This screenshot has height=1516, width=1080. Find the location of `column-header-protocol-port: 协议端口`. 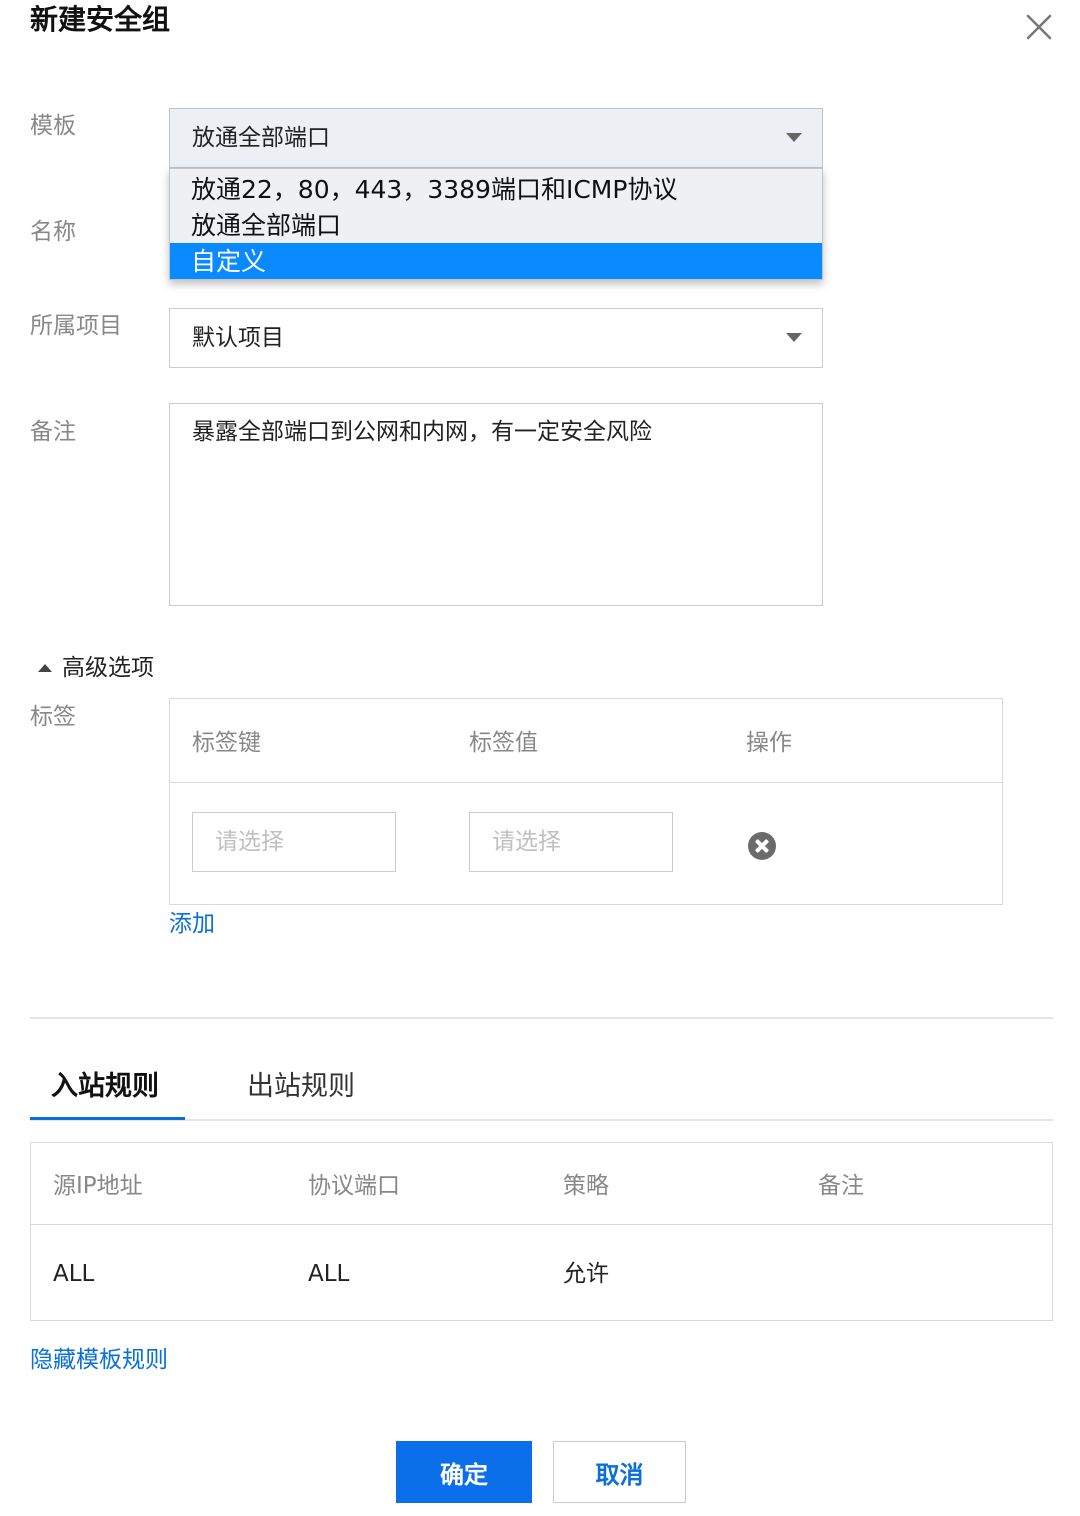

column-header-protocol-port: 协议端口 is located at coordinates (354, 1186).